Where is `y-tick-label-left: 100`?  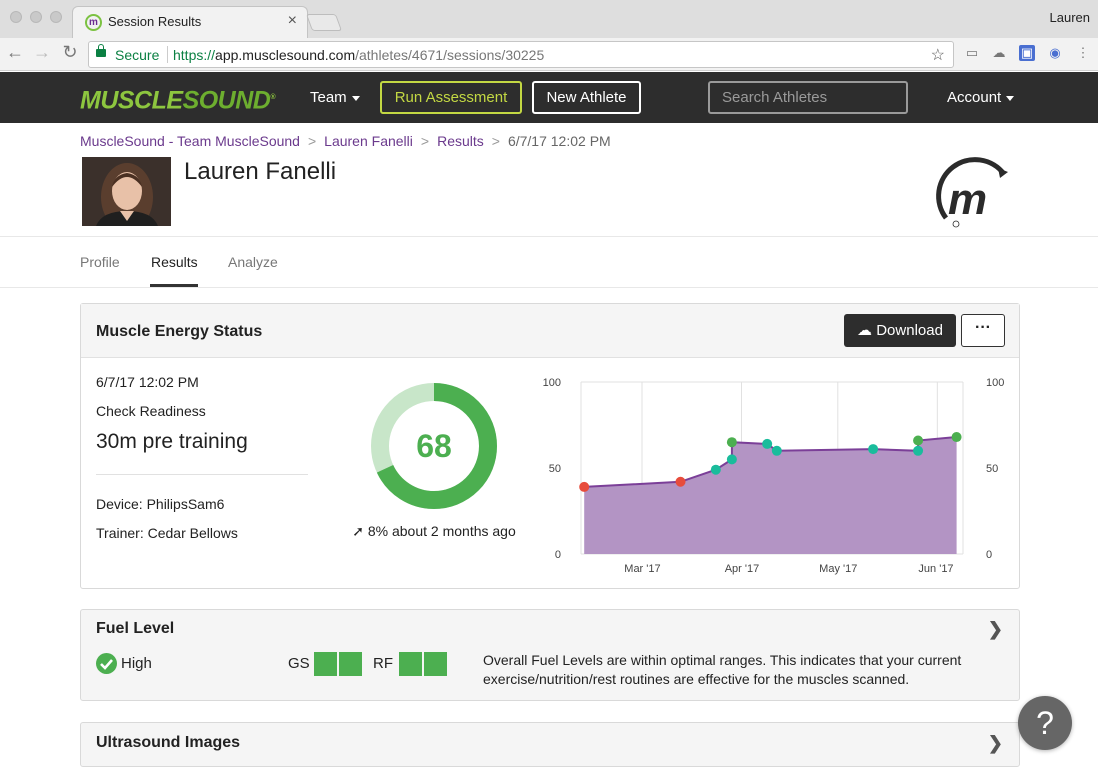 y-tick-label-left: 100 is located at coordinates (552, 383).